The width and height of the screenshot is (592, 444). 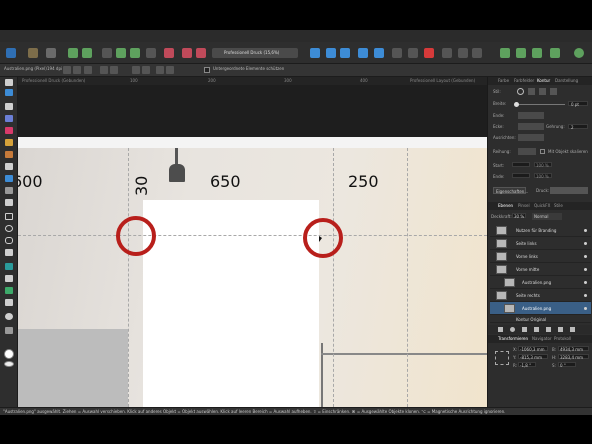 What do you see at coordinates (151, 53) in the screenshot?
I see `bleed-icon` at bounding box center [151, 53].